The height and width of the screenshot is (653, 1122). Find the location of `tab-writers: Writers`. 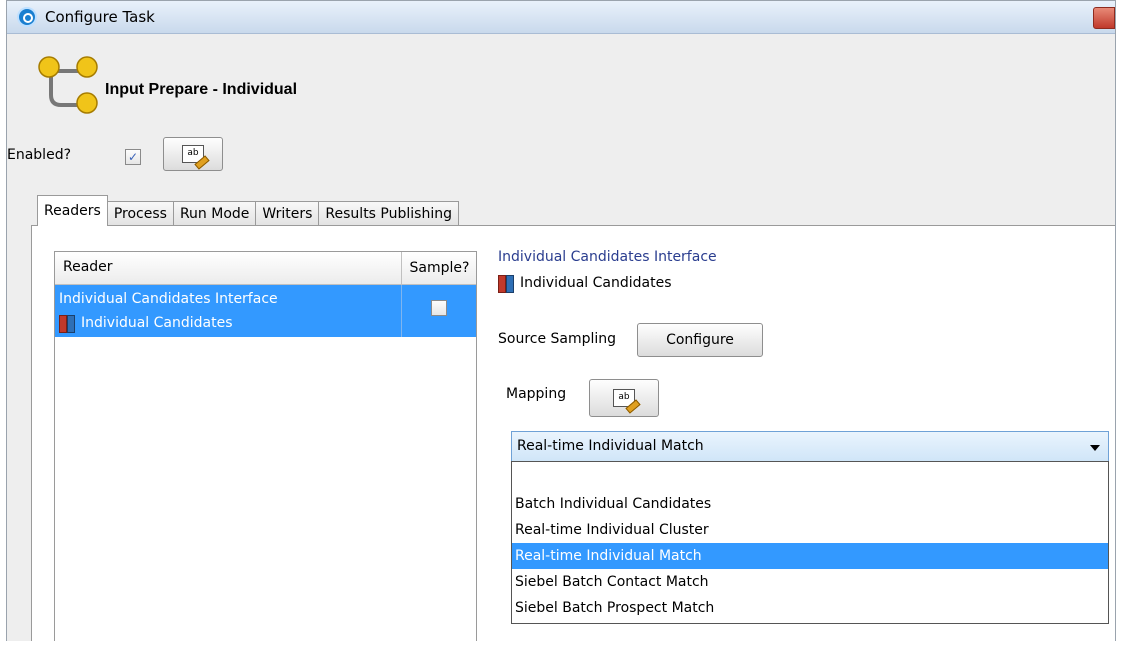

tab-writers: Writers is located at coordinates (287, 213).